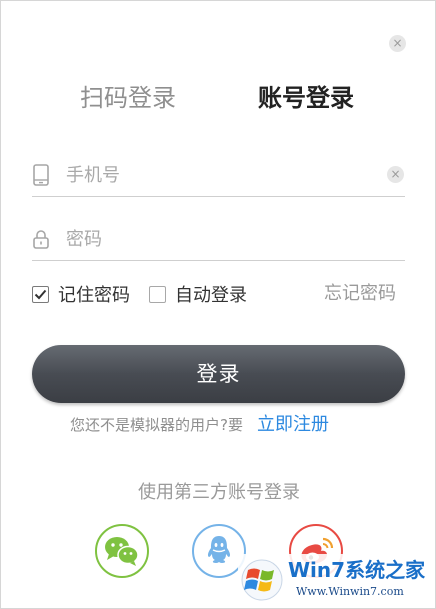 The width and height of the screenshot is (436, 609). I want to click on windows-logo-icon, so click(262, 582).